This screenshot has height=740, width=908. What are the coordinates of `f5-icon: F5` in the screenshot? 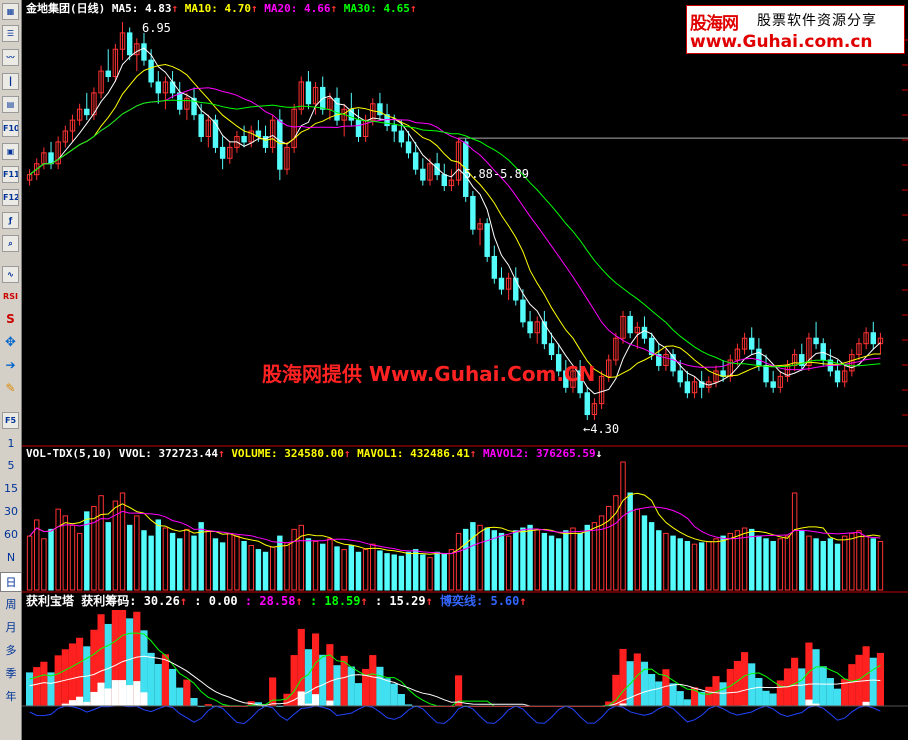 It's located at (10, 420).